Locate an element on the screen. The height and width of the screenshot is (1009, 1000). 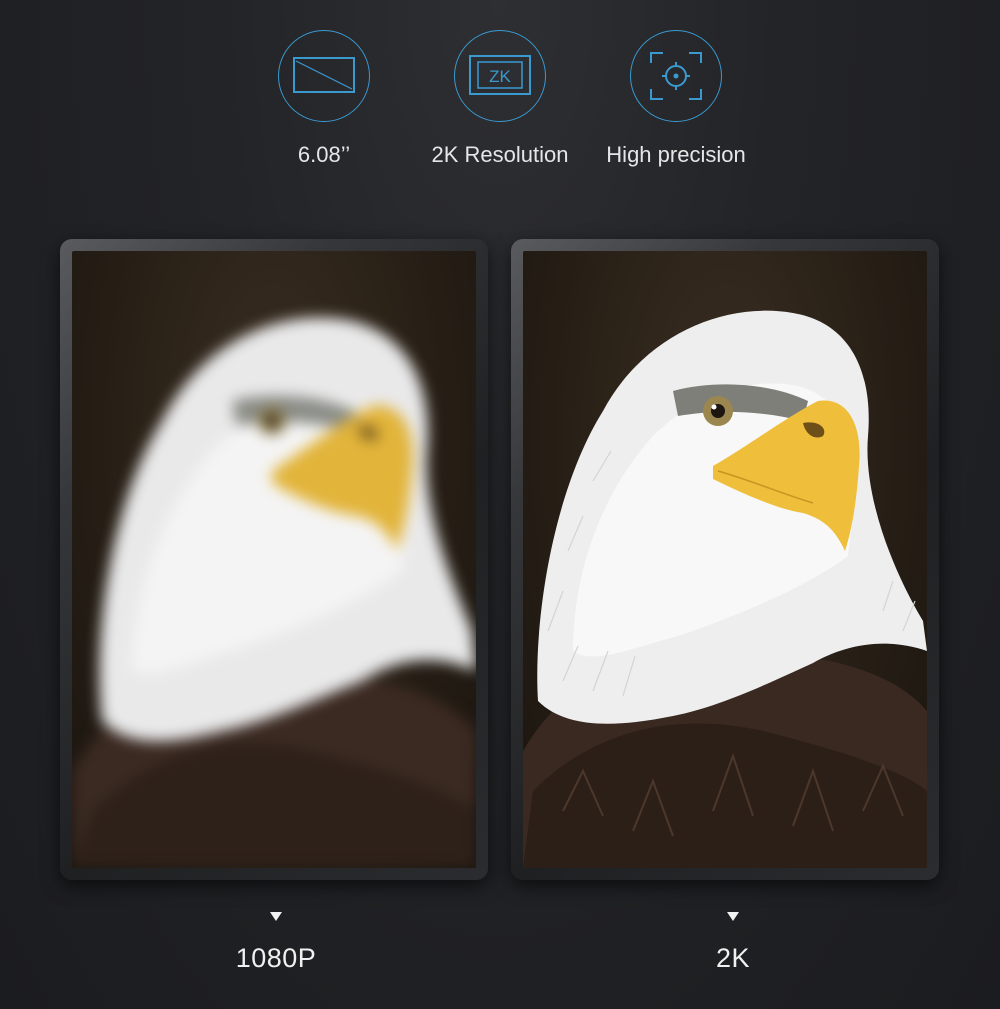
feature-label: 6.08’’ is located at coordinates (324, 154).